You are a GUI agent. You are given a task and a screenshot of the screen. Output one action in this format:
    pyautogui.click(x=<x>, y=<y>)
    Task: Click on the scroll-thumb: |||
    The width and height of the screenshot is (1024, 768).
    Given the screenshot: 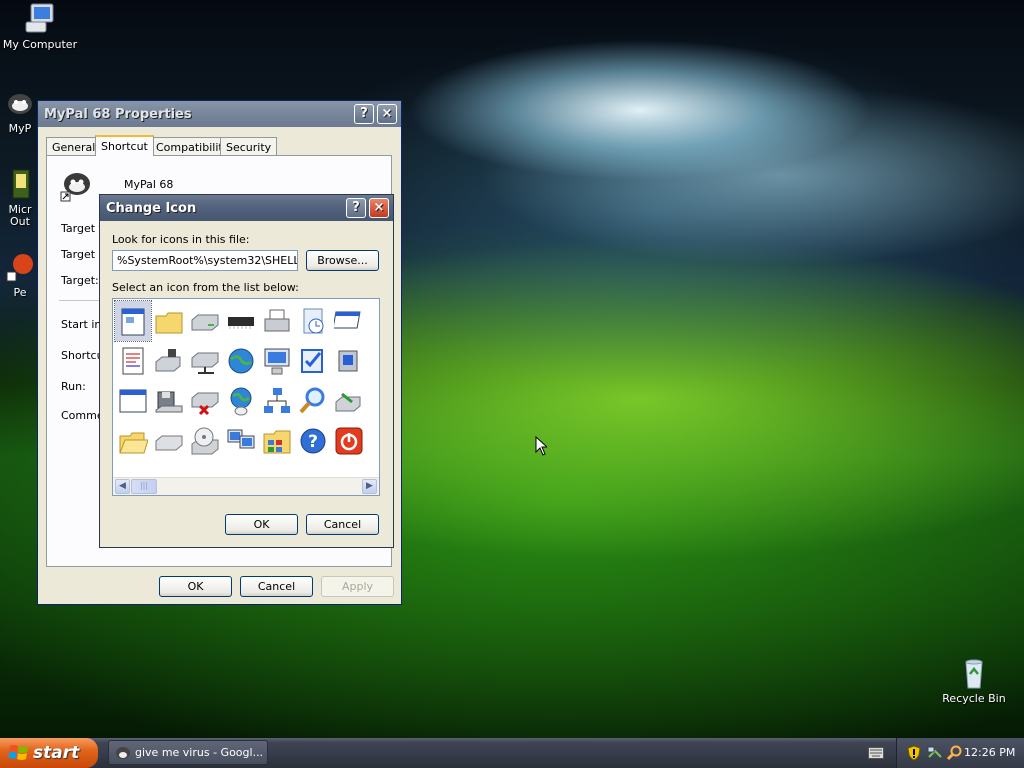 What is the action you would take?
    pyautogui.click(x=144, y=486)
    